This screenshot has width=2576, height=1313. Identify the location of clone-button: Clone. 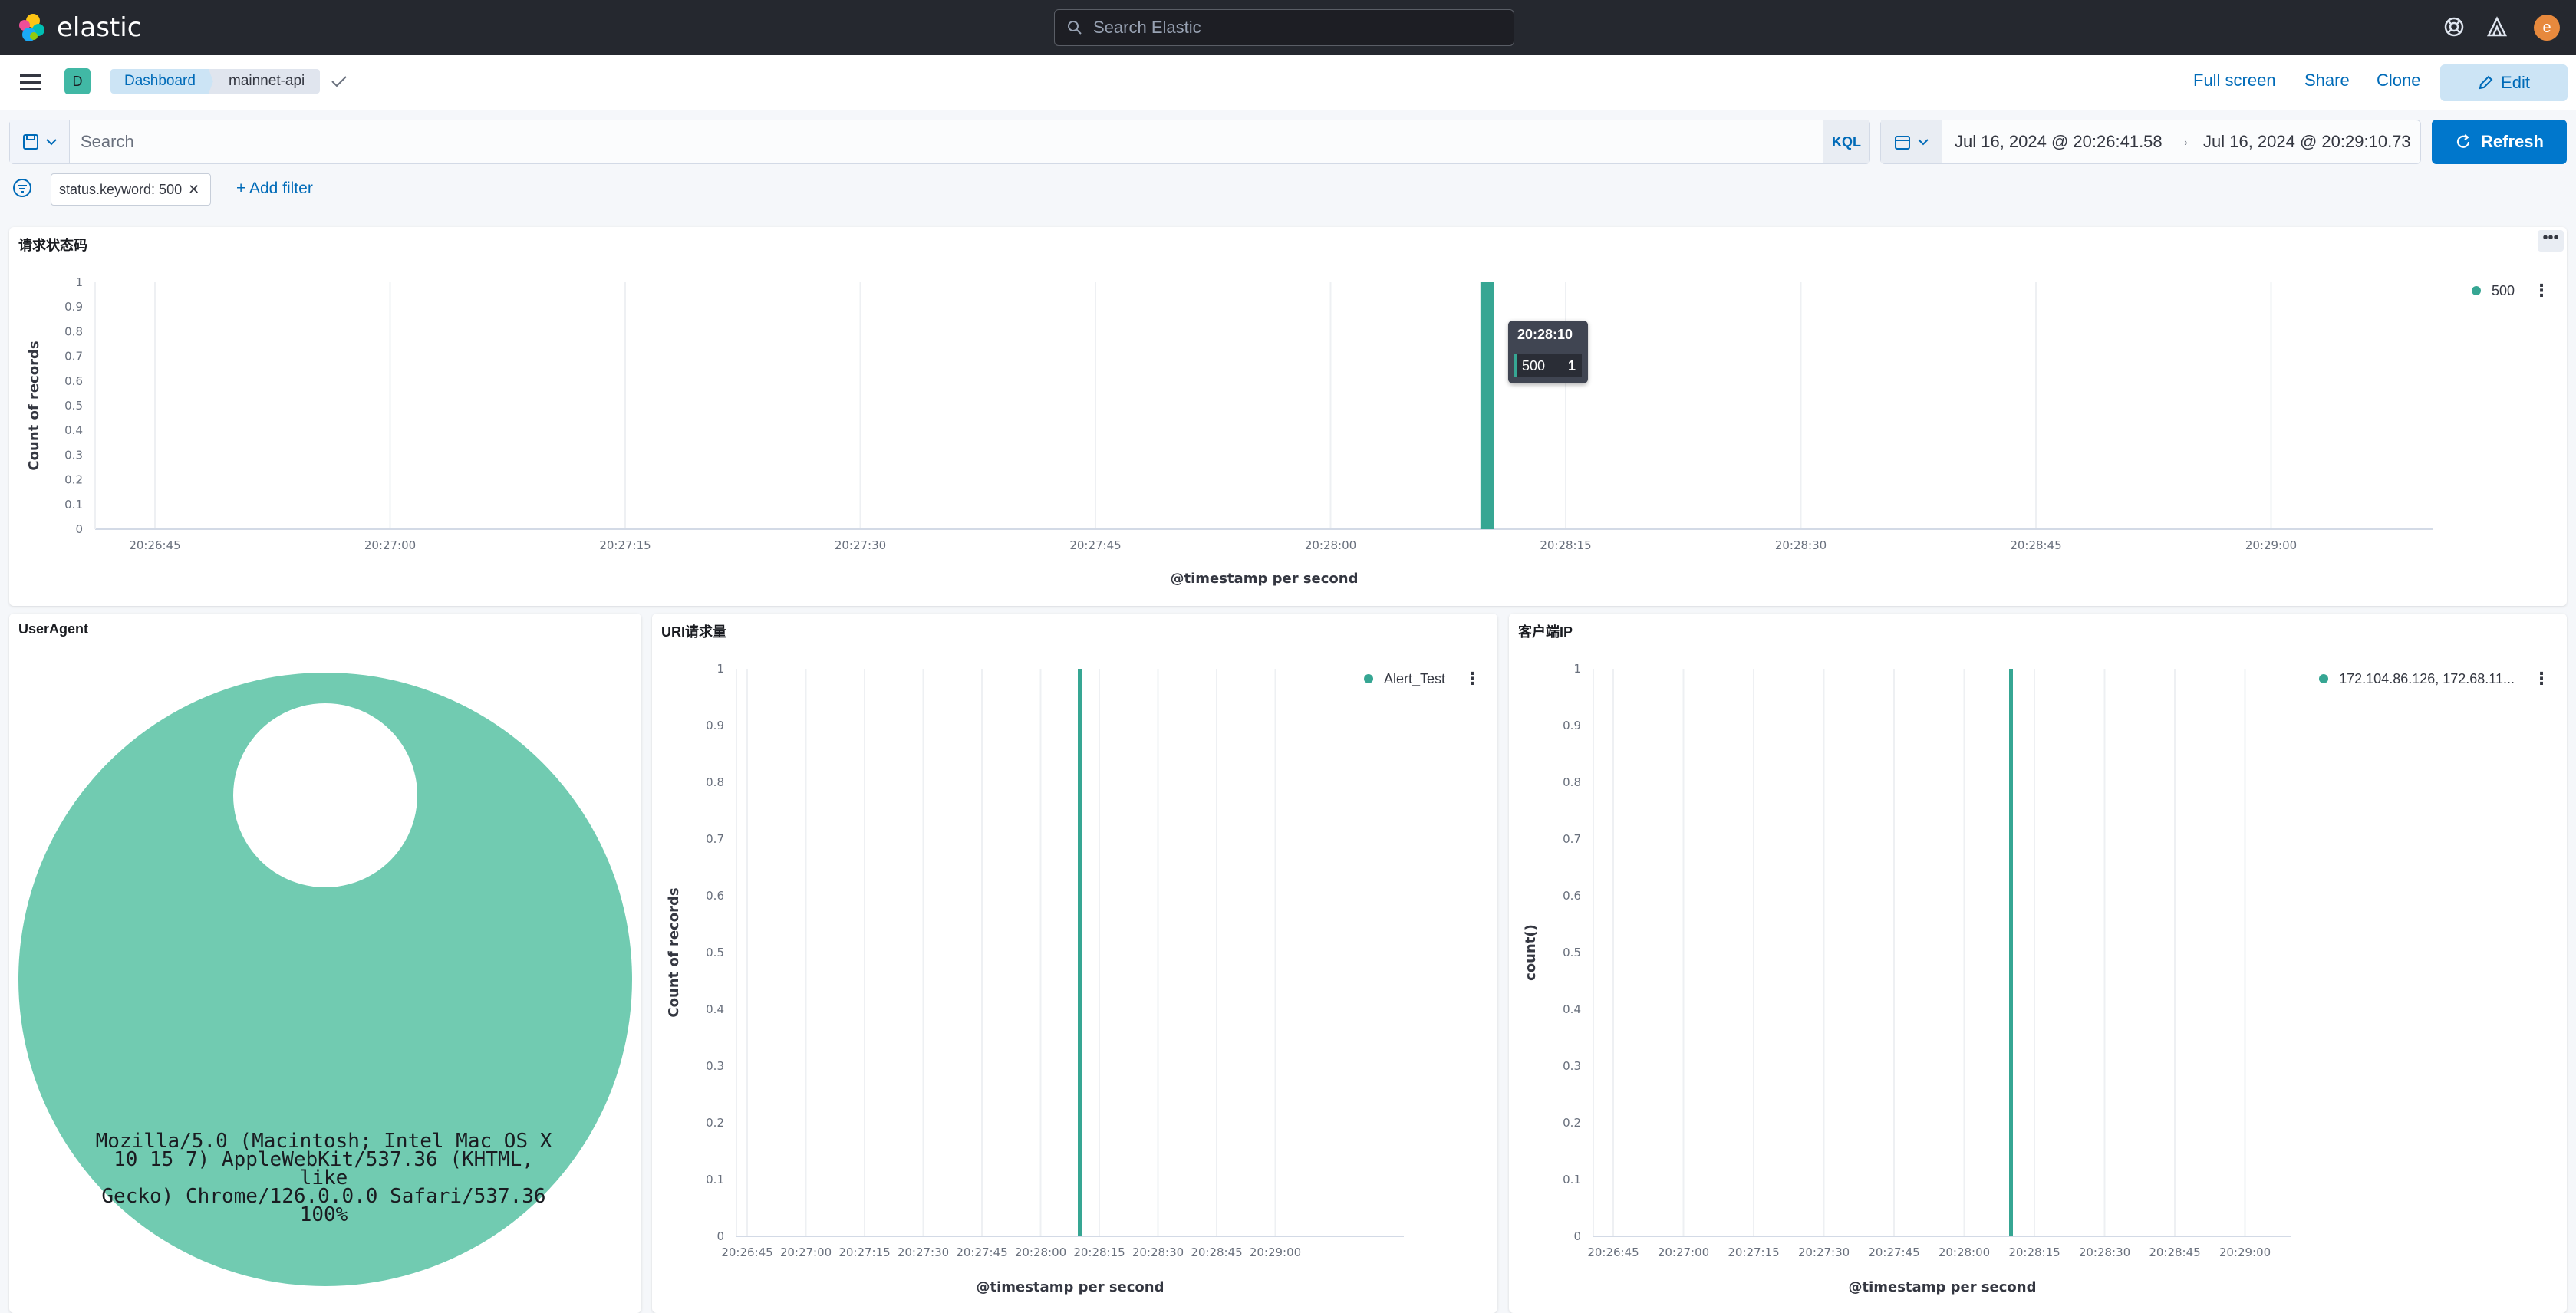
(2398, 80).